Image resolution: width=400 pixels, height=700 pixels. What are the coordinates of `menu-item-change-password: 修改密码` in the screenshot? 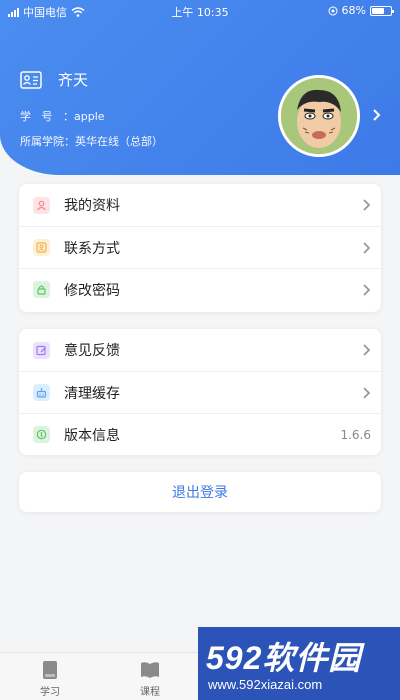 It's located at (200, 289).